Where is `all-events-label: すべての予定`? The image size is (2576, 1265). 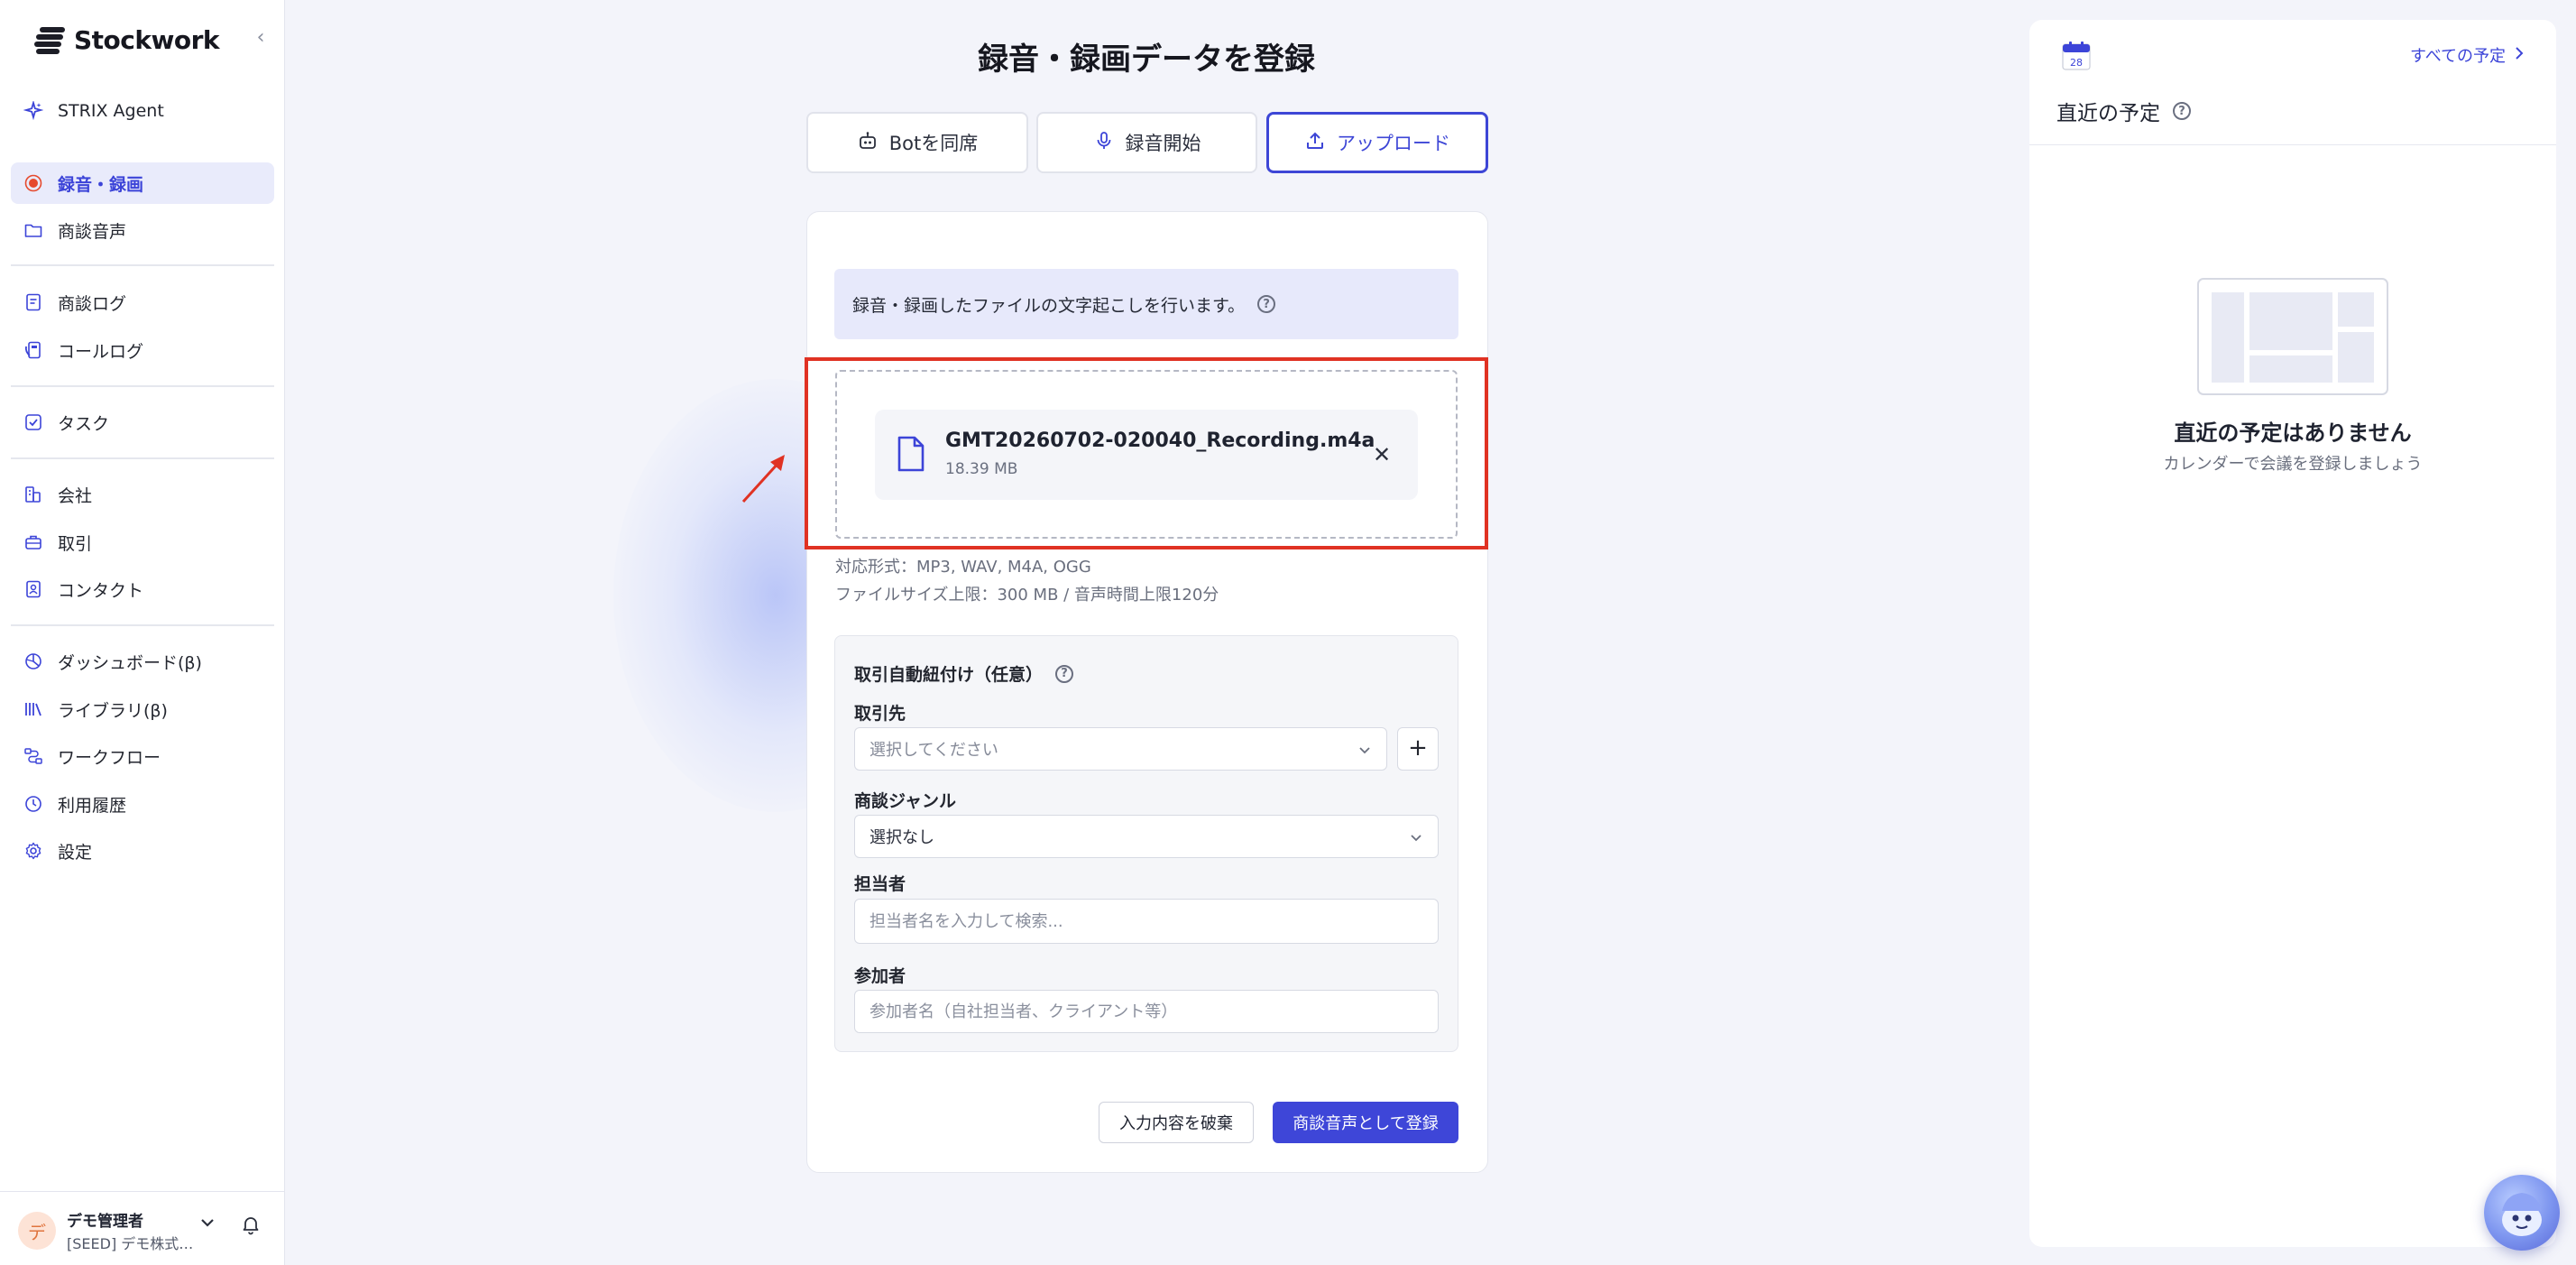
all-events-label: すべての予定 is located at coordinates (2459, 56).